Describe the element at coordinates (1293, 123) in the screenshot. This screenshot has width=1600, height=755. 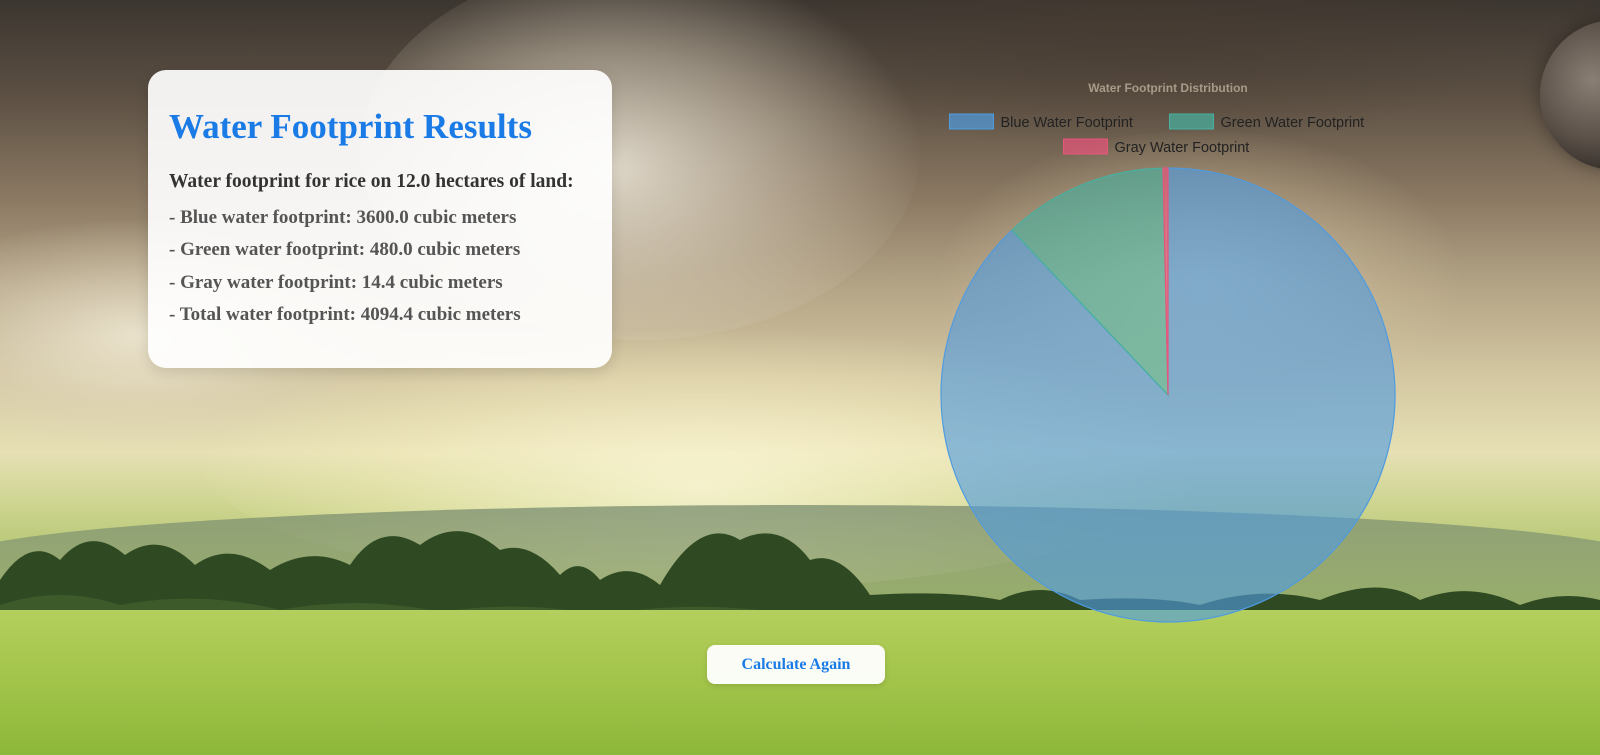
I see `legend-label-green-water-footprint: Green Water Footprint` at that location.